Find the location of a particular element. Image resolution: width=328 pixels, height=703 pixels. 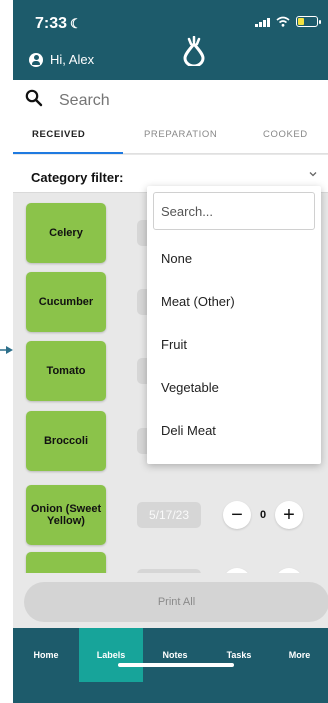

quantity-value: 0 is located at coordinates (263, 515).